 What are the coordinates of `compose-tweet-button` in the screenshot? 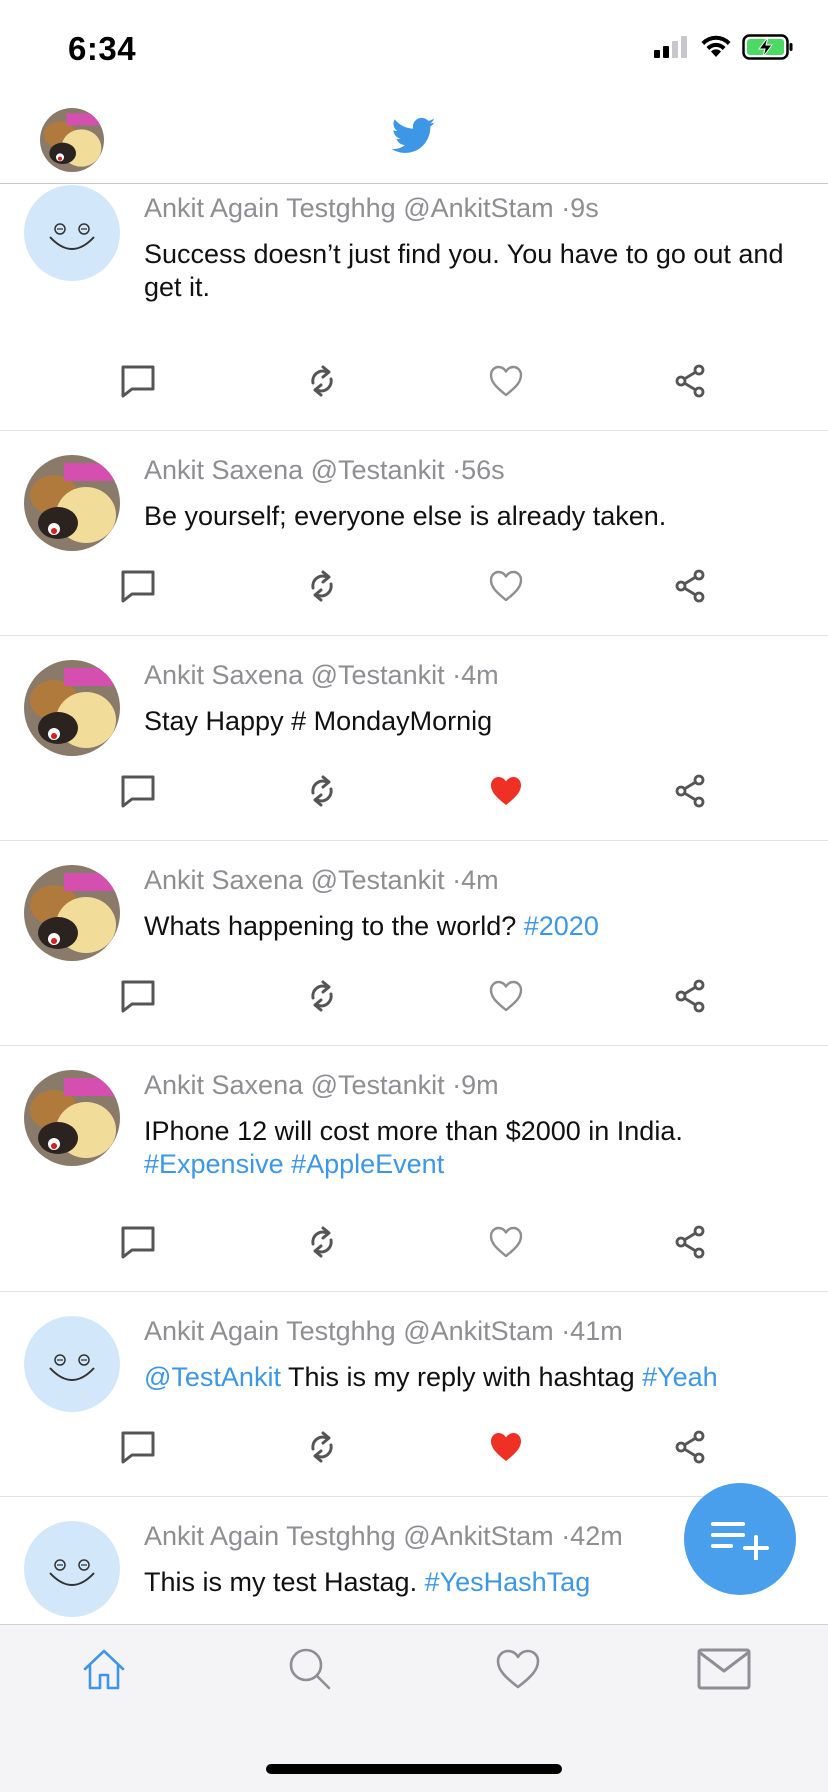 It's located at (740, 1539).